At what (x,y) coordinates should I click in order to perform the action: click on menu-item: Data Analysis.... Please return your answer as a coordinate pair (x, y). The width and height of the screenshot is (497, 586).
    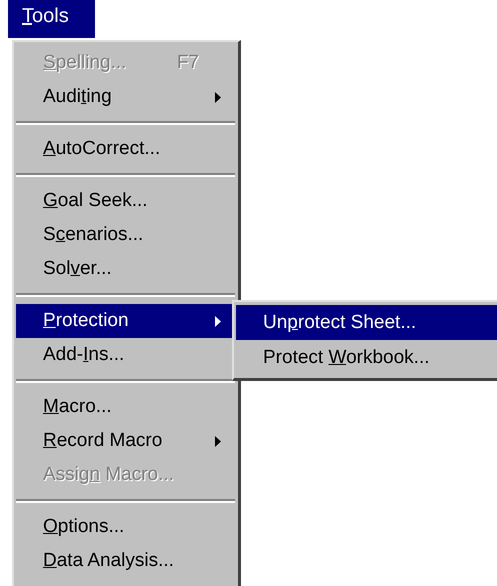
    Looking at the image, I should click on (125, 561).